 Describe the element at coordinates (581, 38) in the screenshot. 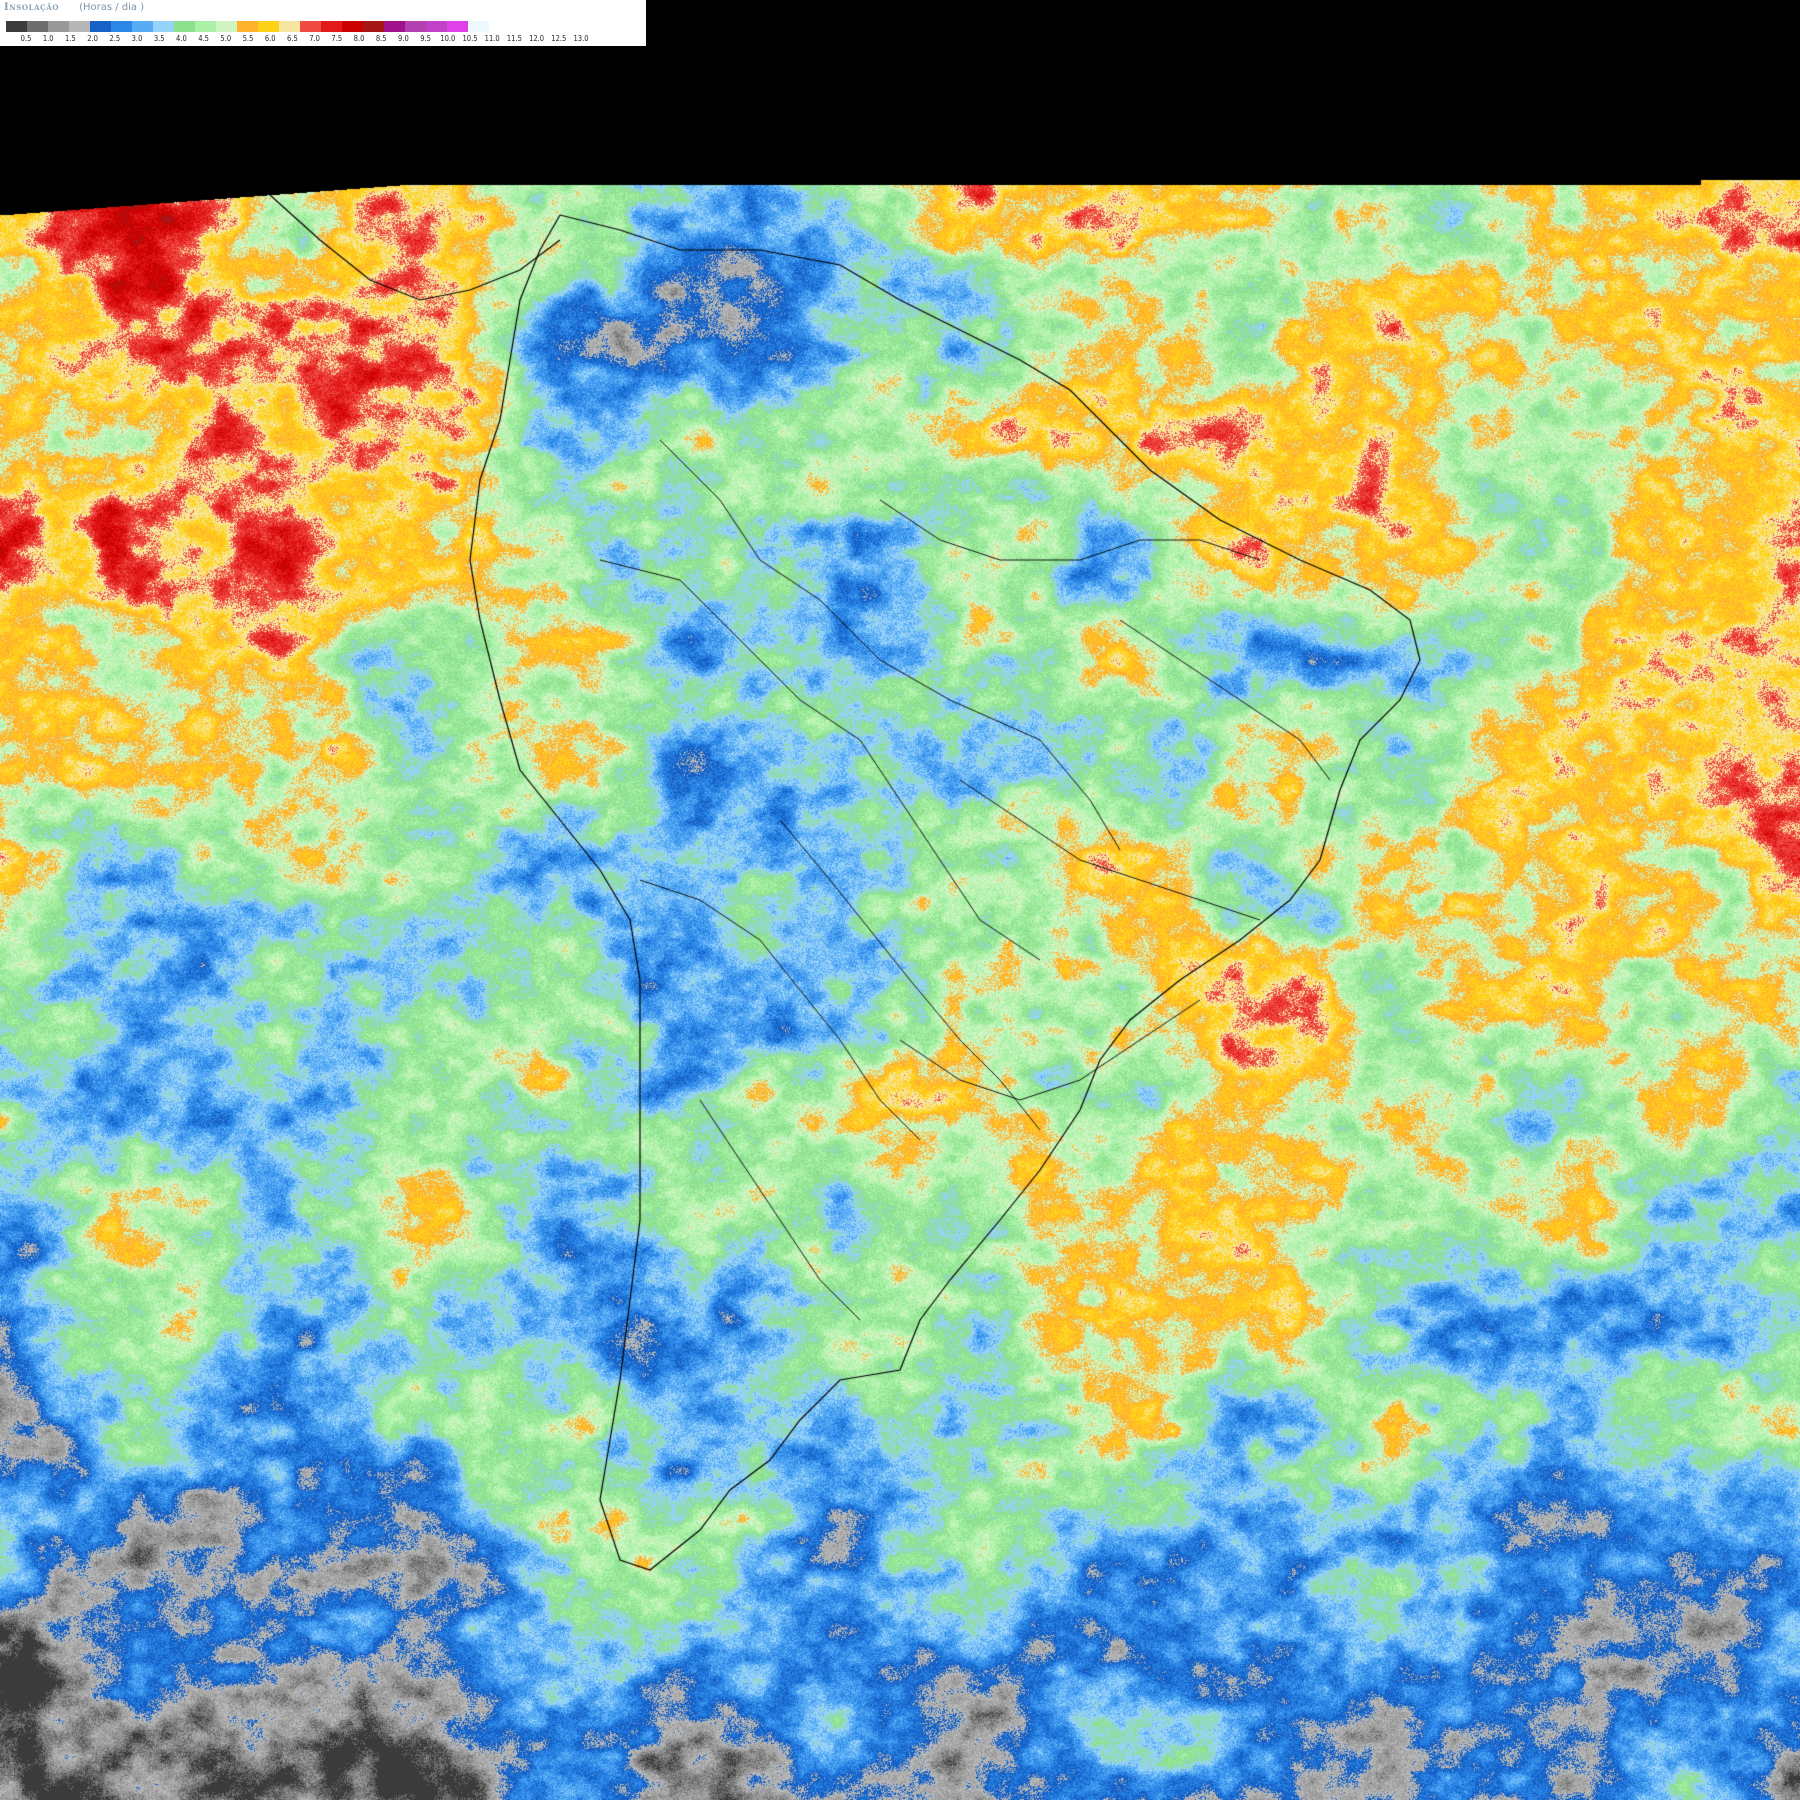

I see `legend-tick-label: 13.0` at that location.